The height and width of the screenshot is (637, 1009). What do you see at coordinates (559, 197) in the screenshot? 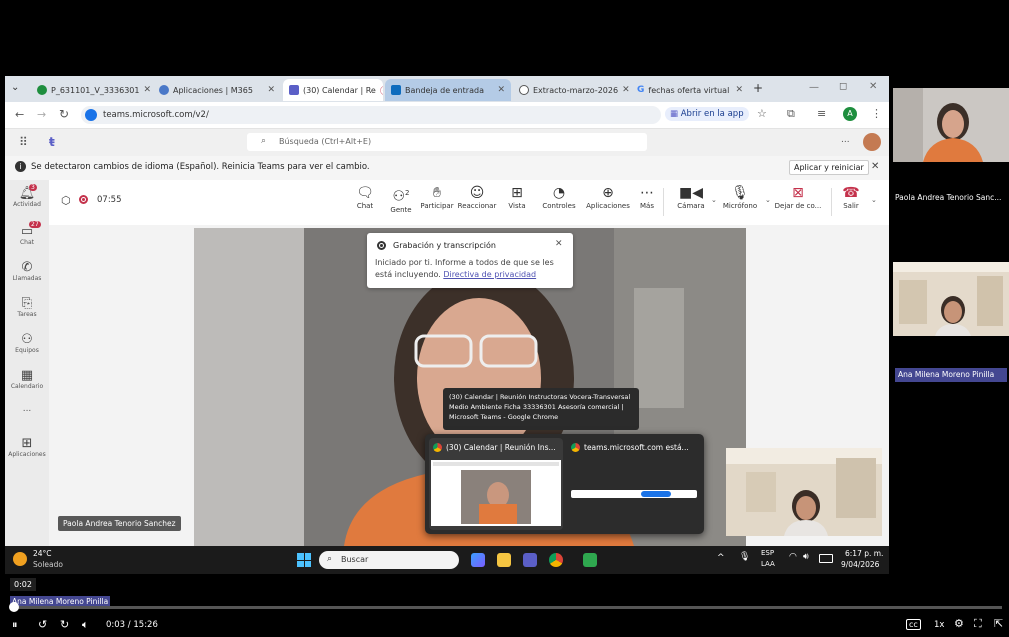
I see `controls-control: ◔ Controles` at bounding box center [559, 197].